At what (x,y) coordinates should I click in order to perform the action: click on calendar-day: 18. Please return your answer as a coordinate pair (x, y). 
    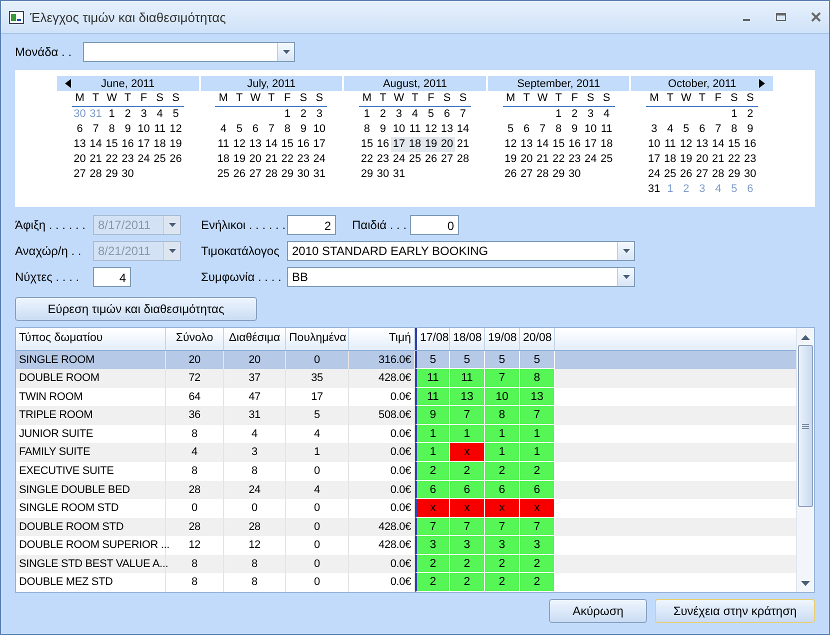
    Looking at the image, I should click on (606, 144).